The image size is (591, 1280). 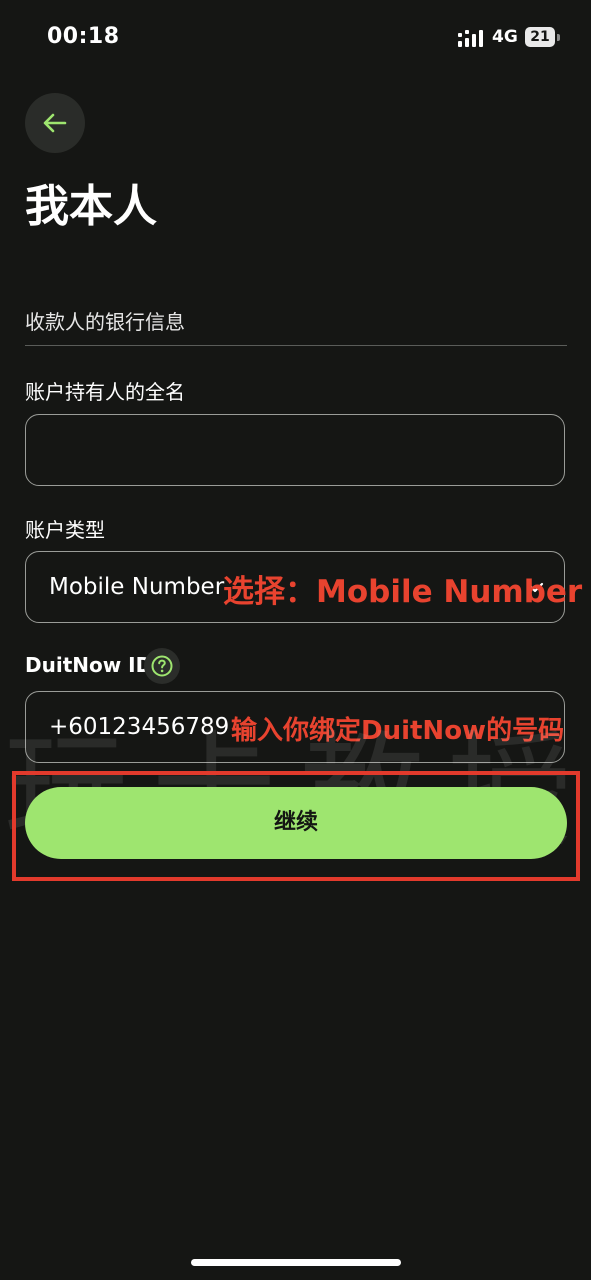 I want to click on help-button, so click(x=162, y=666).